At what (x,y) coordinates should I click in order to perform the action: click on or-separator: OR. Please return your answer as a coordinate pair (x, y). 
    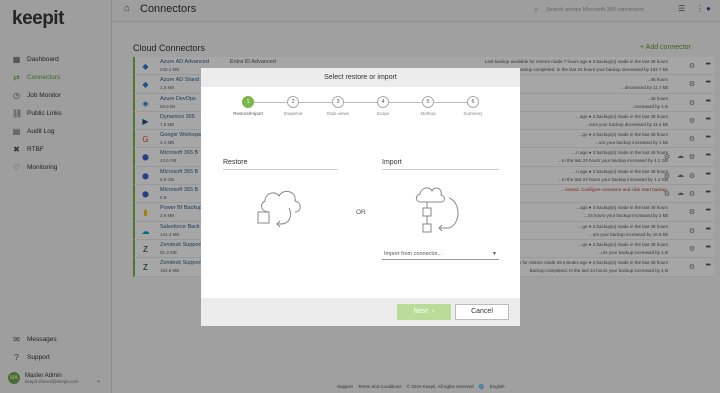
    Looking at the image, I should click on (361, 212).